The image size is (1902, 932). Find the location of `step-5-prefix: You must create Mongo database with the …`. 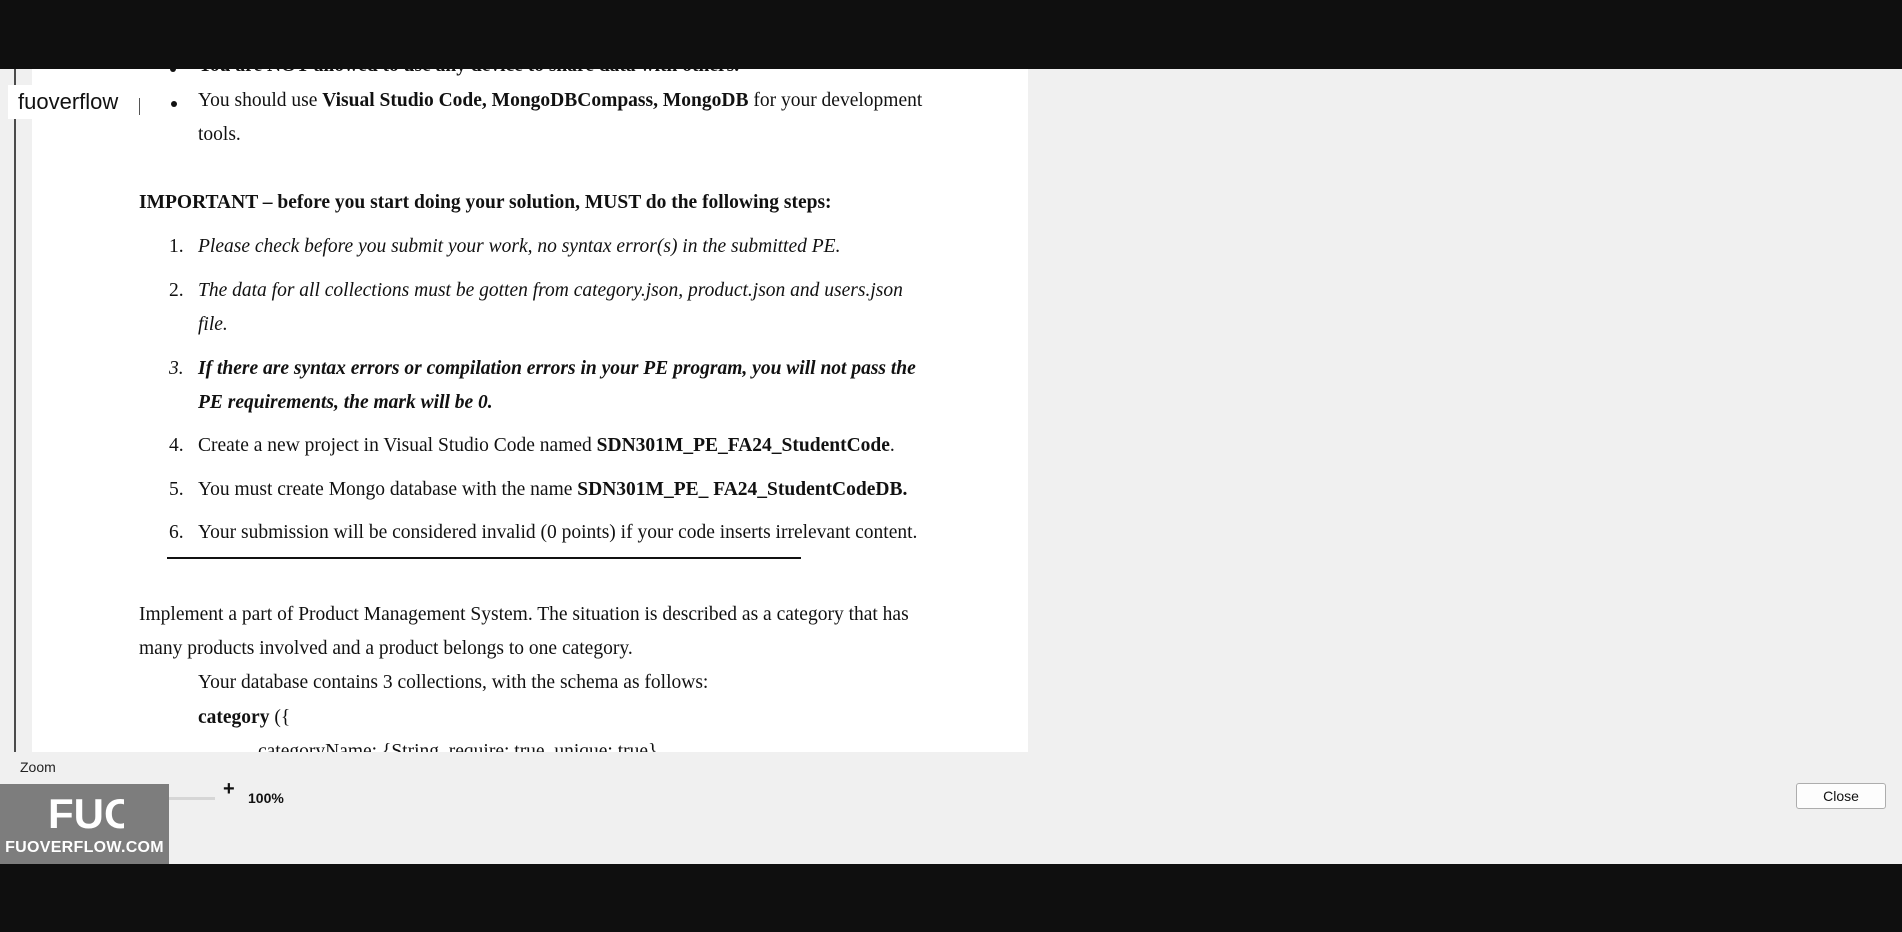

step-5-prefix: You must create Mongo database with the … is located at coordinates (388, 489).